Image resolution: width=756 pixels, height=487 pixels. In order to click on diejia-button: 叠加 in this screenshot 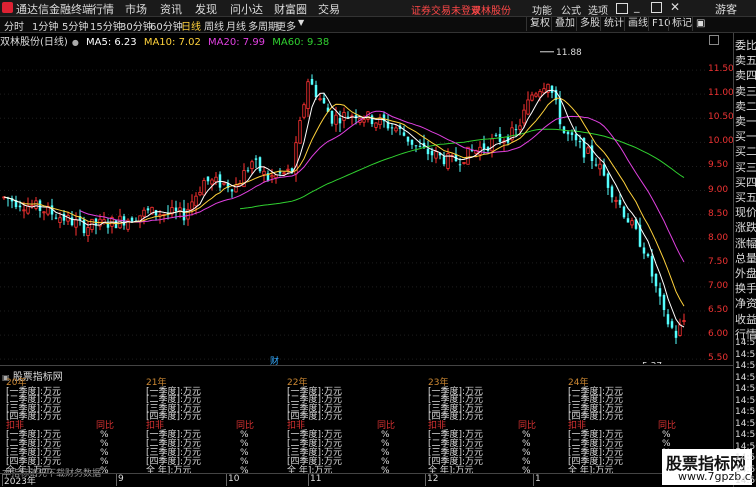, I will do `click(564, 24)`.